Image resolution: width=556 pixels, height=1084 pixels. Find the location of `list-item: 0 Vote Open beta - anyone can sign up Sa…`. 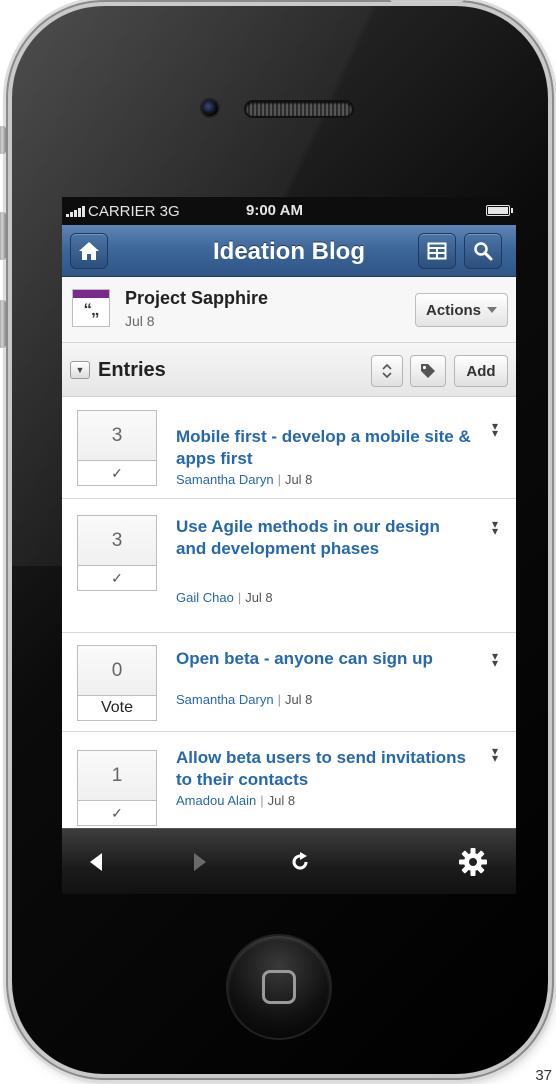

list-item: 0 Vote Open beta - anyone can sign up Sa… is located at coordinates (289, 682).